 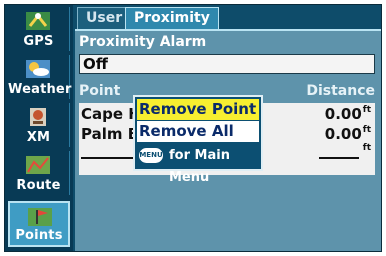 I want to click on sidebar-item-gps: GPS, so click(x=39, y=29).